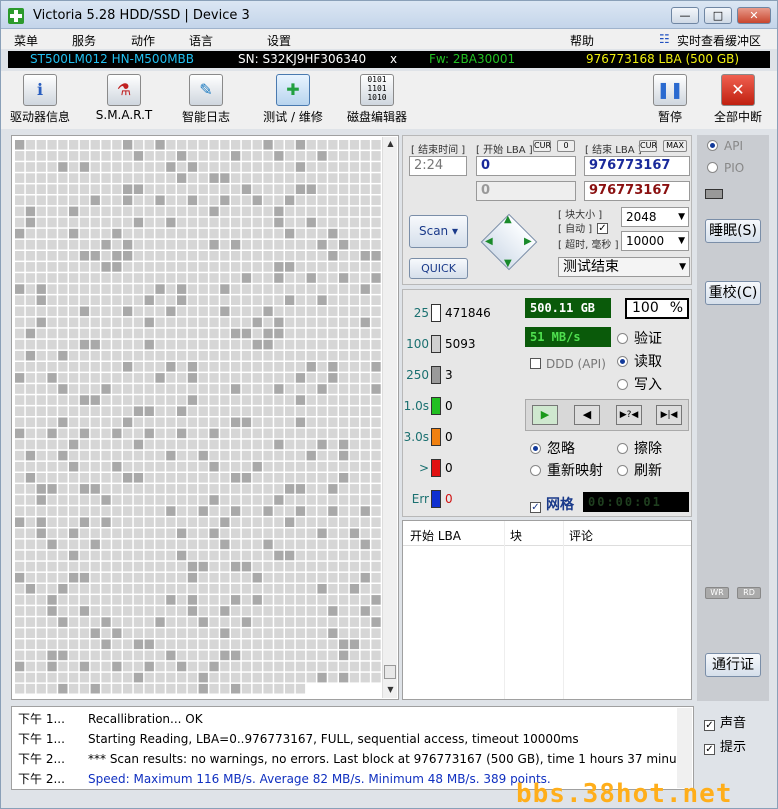 Image resolution: width=778 pixels, height=809 pixels. Describe the element at coordinates (438, 268) in the screenshot. I see `quick-button: QUICK` at that location.